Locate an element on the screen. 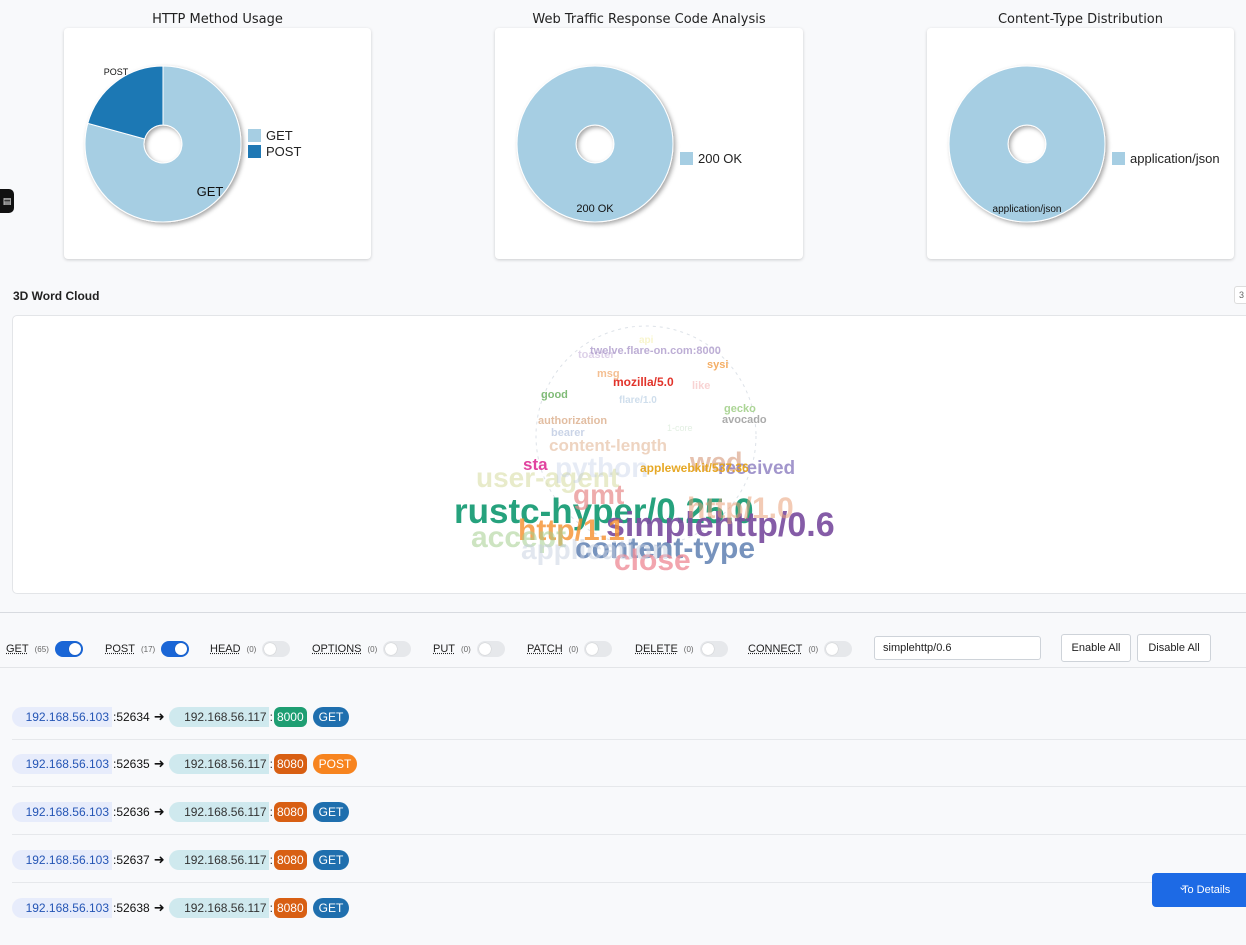  cloud-word: avocado is located at coordinates (744, 420).